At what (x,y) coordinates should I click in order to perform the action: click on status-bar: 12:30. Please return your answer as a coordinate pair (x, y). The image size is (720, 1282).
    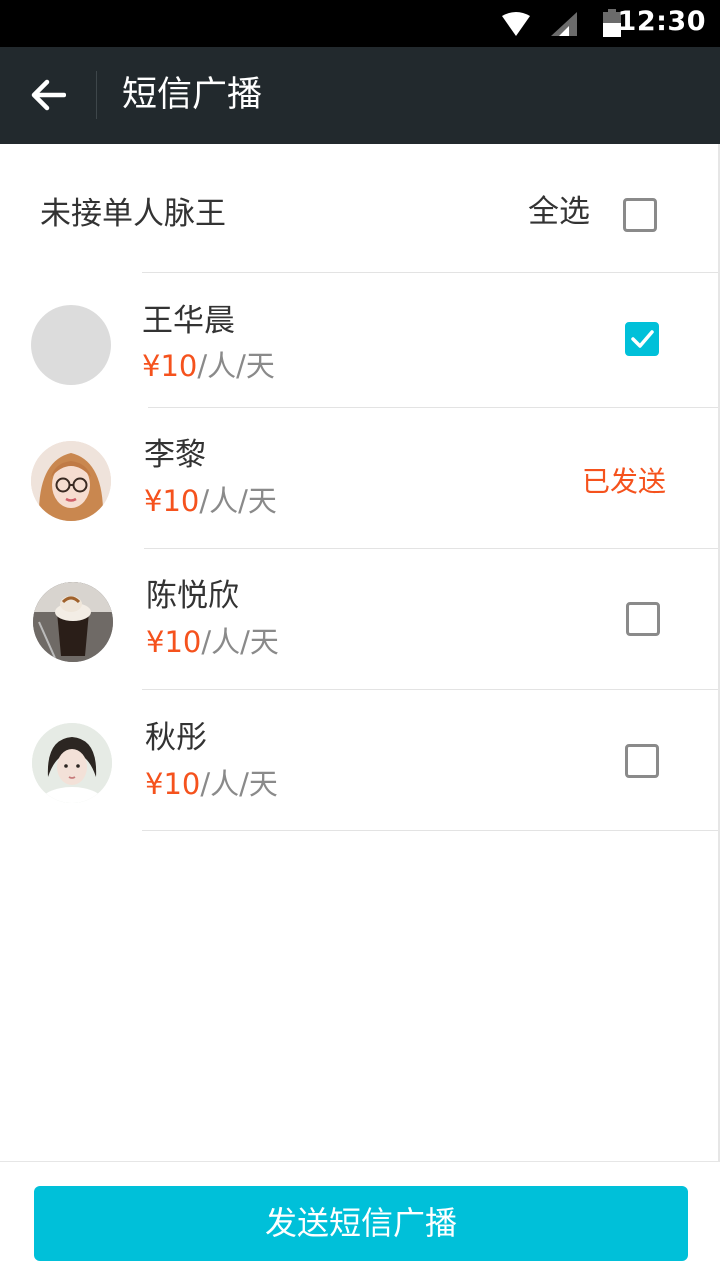
    Looking at the image, I should click on (360, 23).